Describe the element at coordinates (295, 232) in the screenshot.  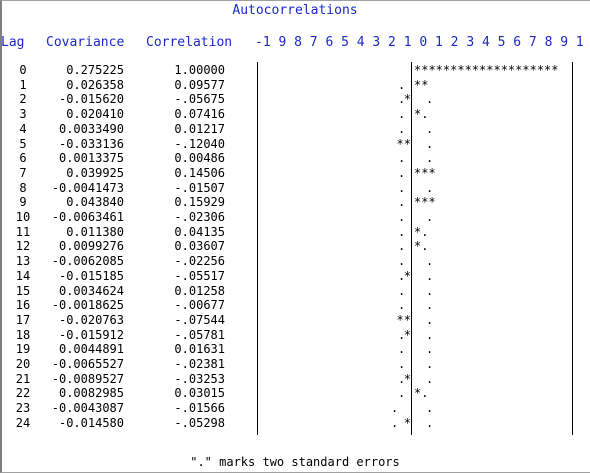
I see `table-row: 11 0.011380 0.04135 *..` at that location.